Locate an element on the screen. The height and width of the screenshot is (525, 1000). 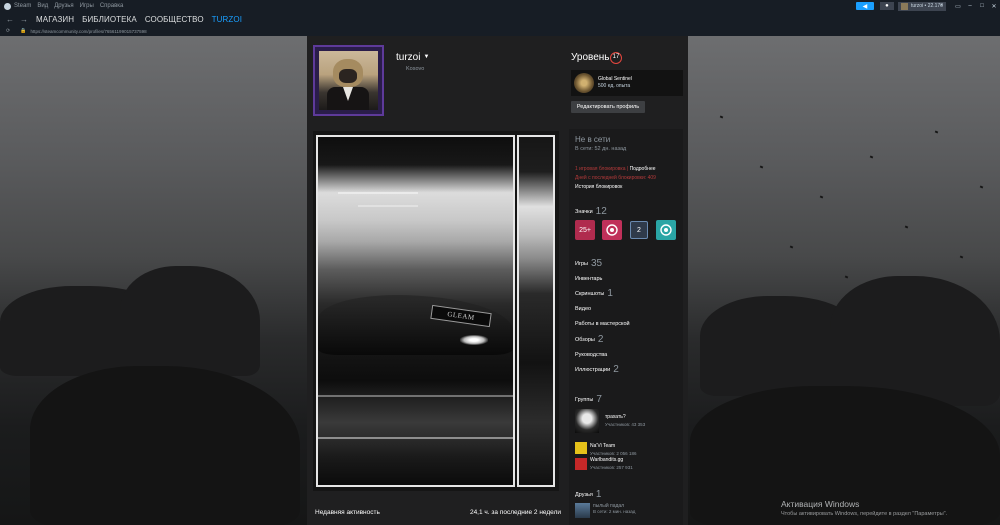
level-label: Уровень is located at coordinates (590, 57).